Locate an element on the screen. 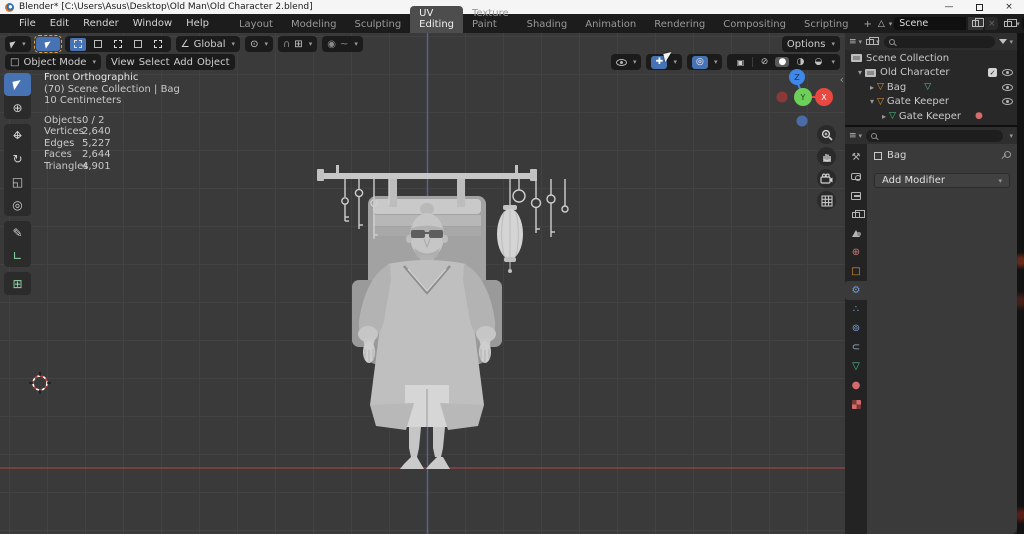 Image resolution: width=1024 pixels, height=534 pixels. camera-view-button is located at coordinates (826, 178).